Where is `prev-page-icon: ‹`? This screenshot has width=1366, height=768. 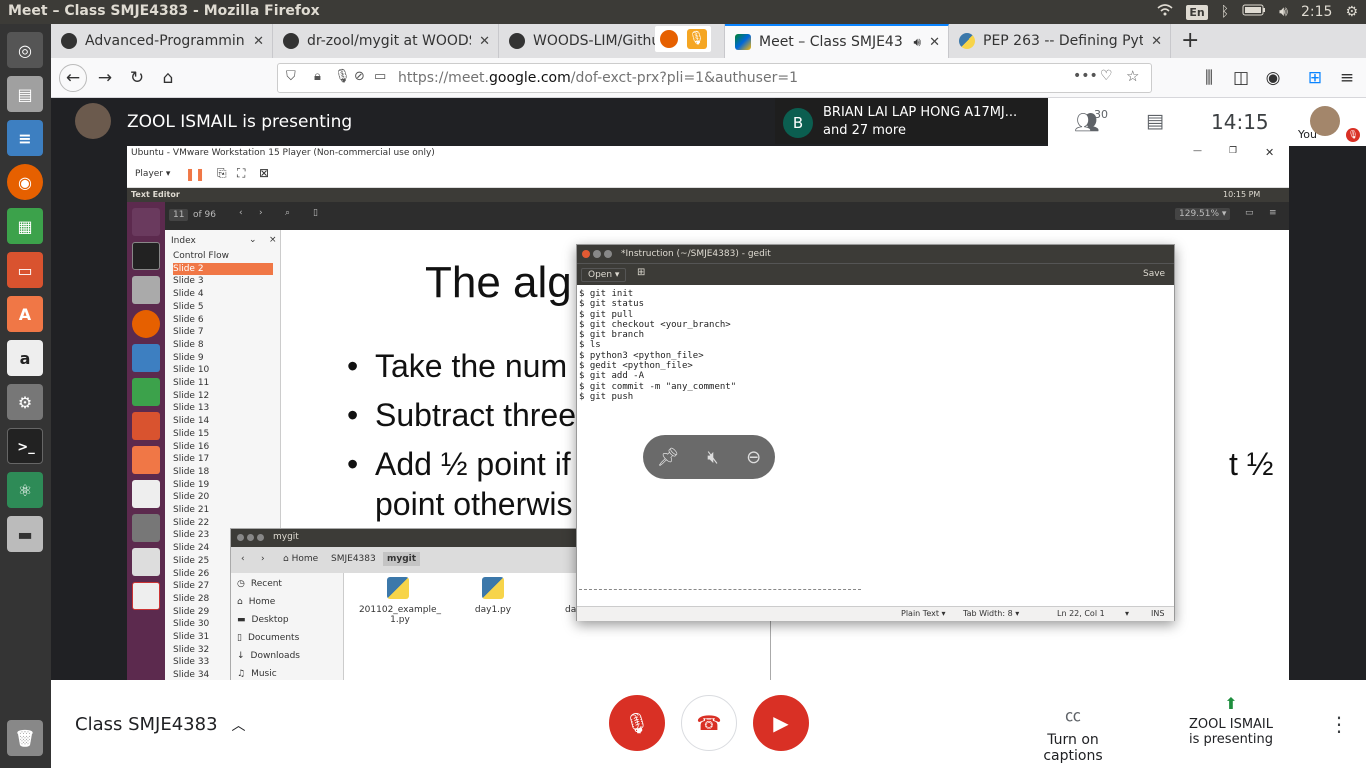 prev-page-icon: ‹ is located at coordinates (241, 213).